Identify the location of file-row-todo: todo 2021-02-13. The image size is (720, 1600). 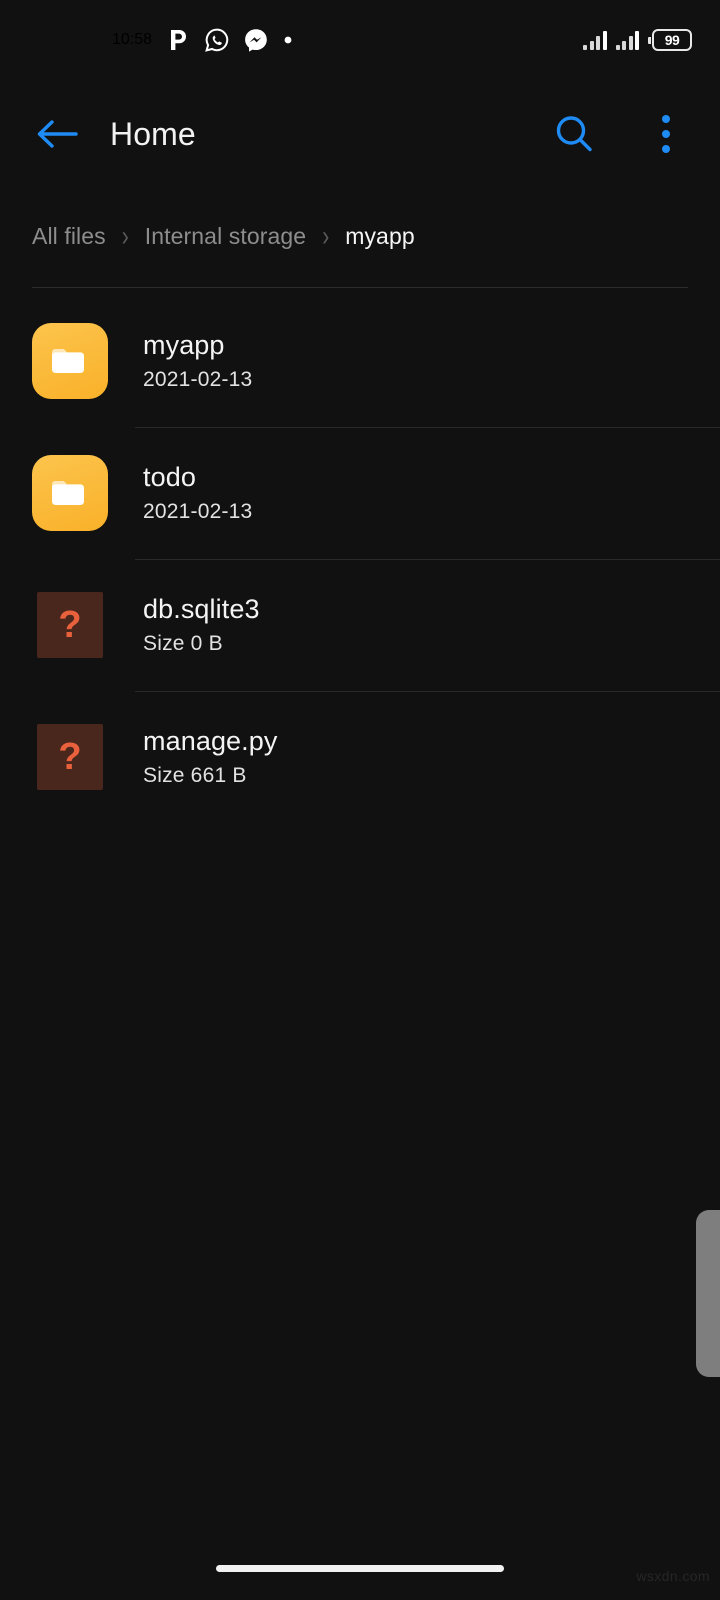
(360, 493).